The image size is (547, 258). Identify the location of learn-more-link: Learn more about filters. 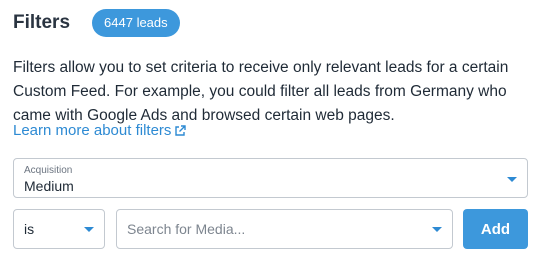
(100, 130).